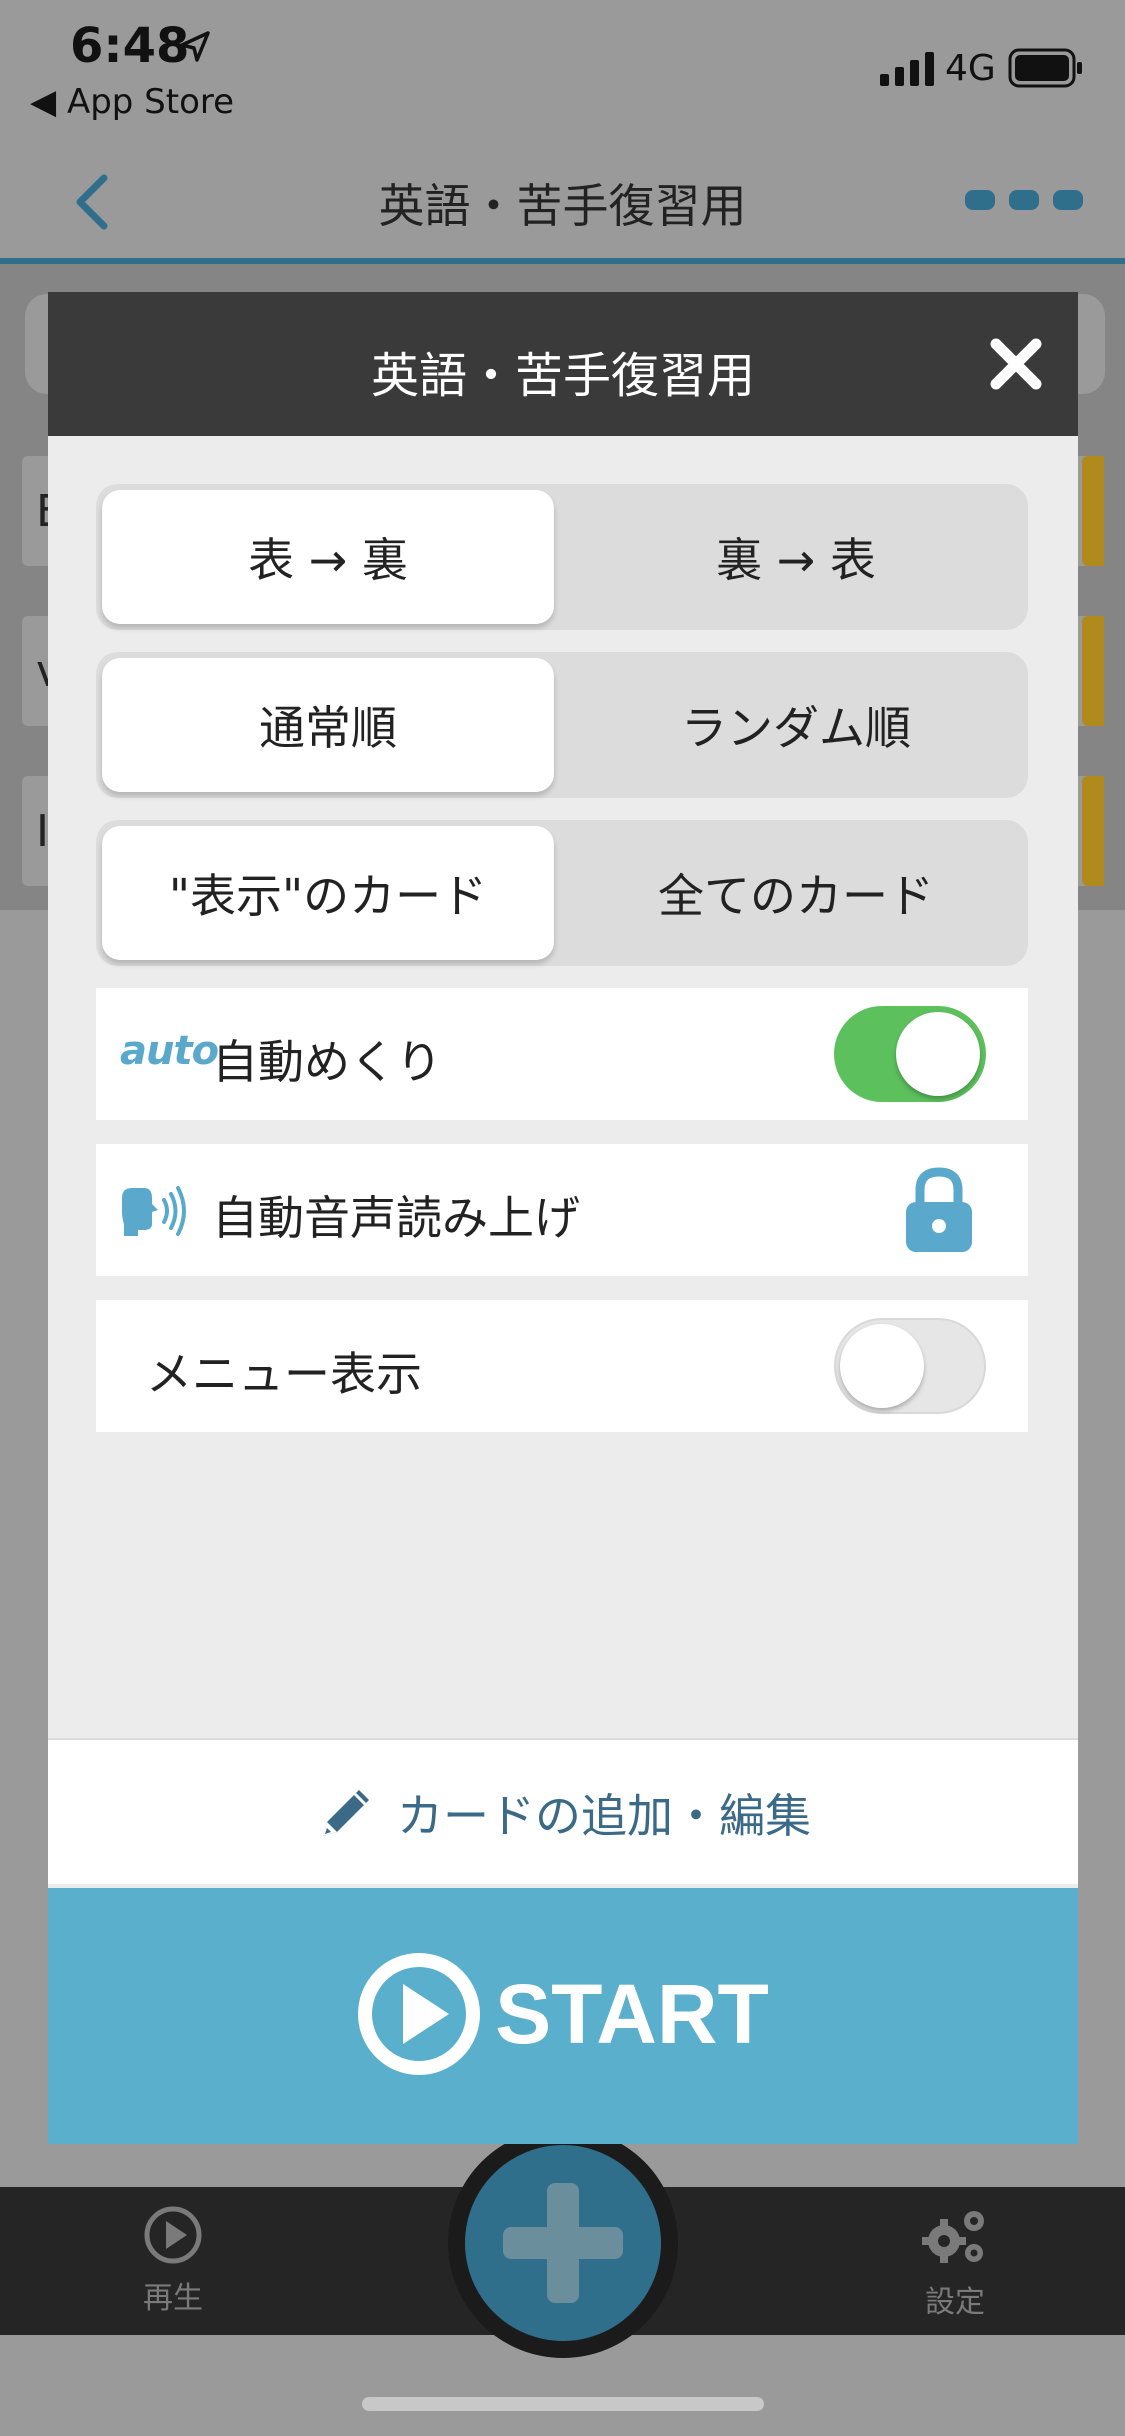 The width and height of the screenshot is (1125, 2436). I want to click on menu-display-label: メニュー表示, so click(284, 1374).